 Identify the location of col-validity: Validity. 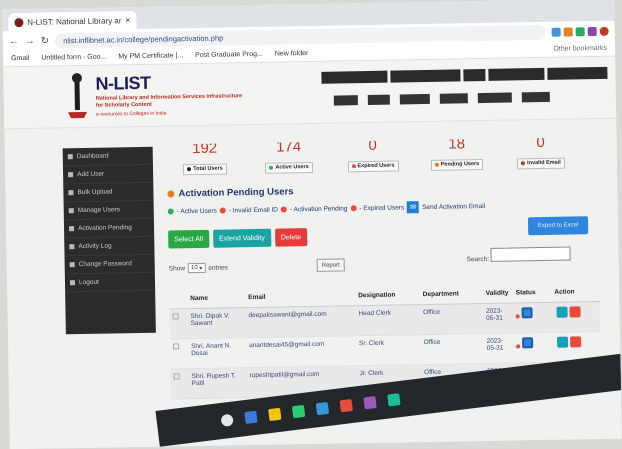
(497, 293).